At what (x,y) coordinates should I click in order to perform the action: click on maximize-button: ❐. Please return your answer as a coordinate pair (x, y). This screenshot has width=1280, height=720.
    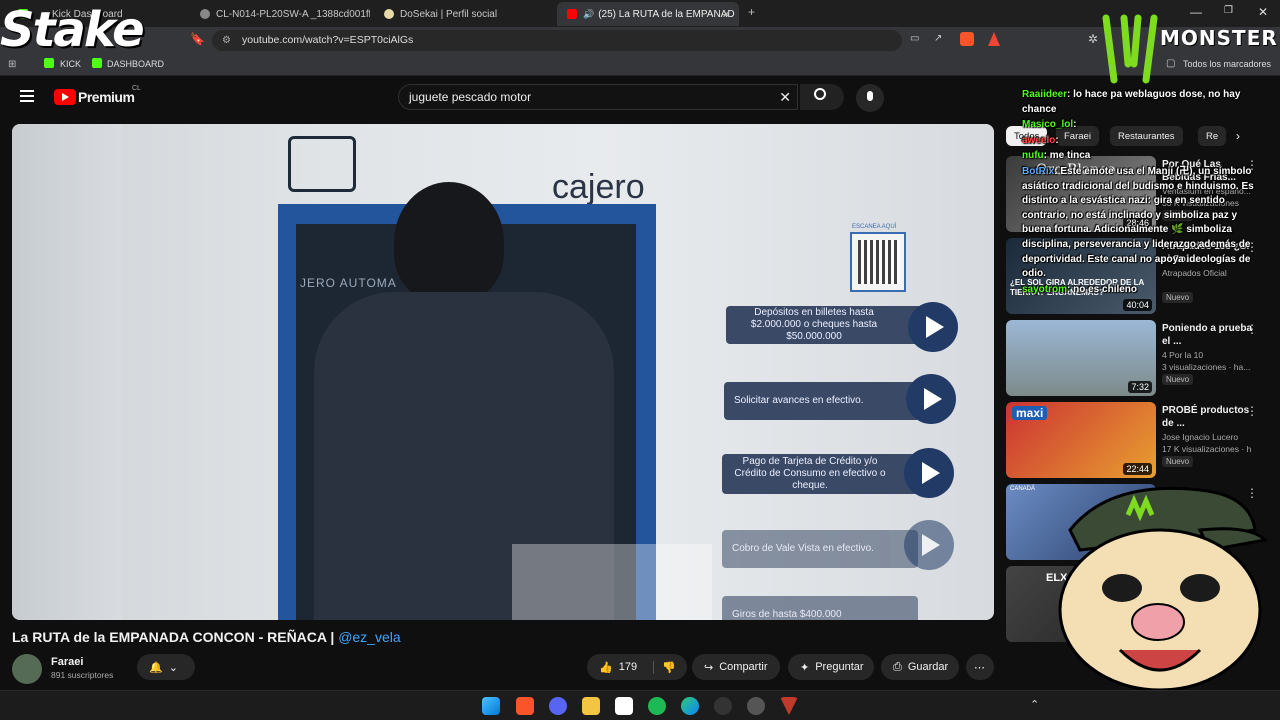
    Looking at the image, I should click on (1228, 10).